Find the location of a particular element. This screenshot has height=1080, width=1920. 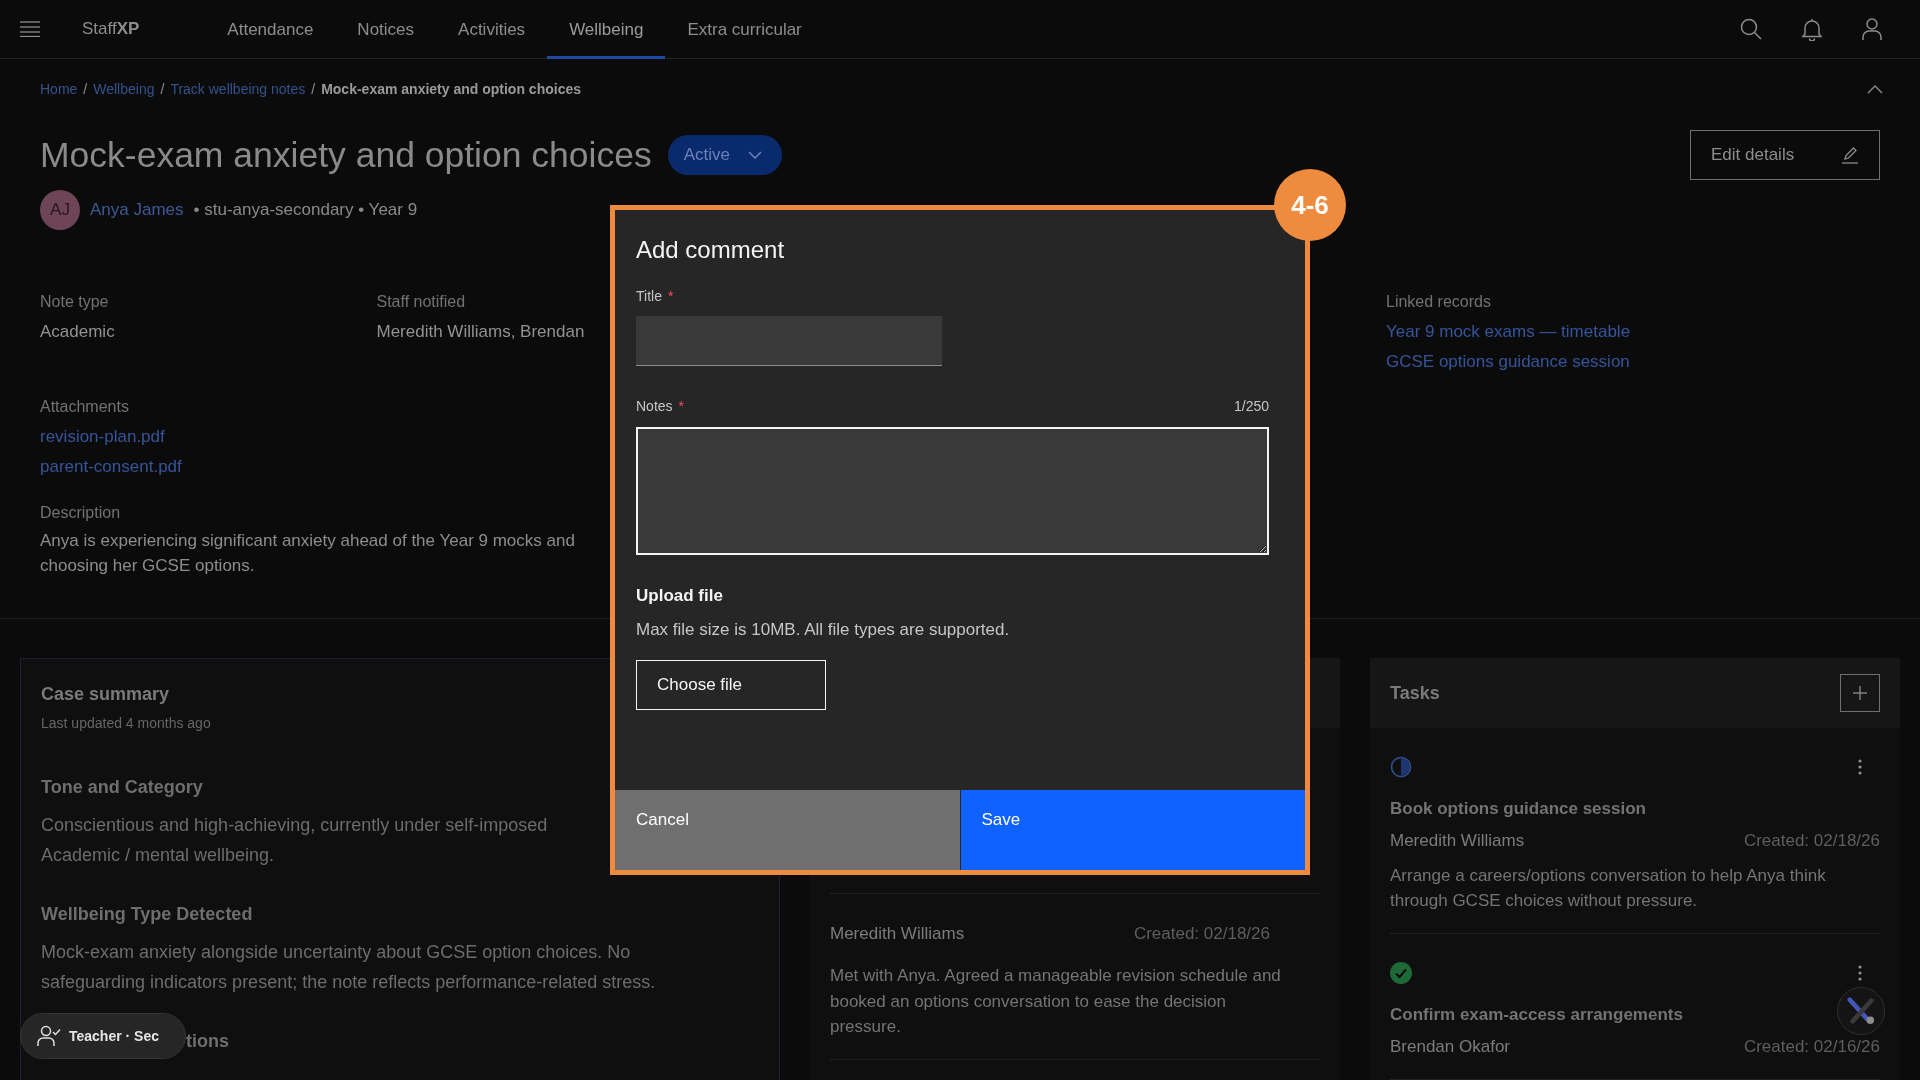

breadcrumb-link: Track wellbeing notes is located at coordinates (238, 89).